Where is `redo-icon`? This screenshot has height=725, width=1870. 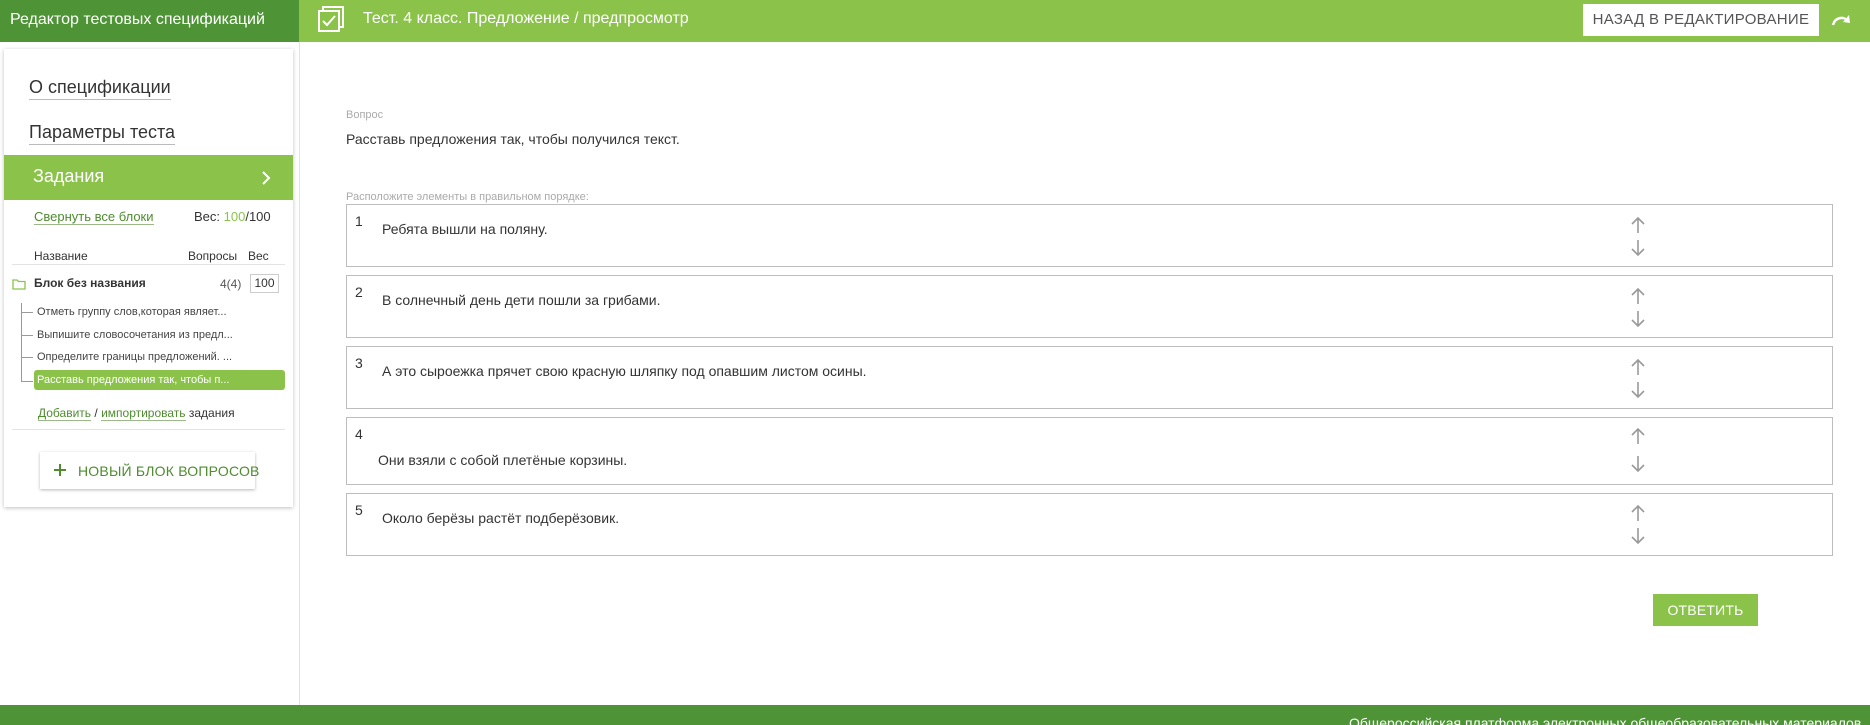 redo-icon is located at coordinates (1841, 21).